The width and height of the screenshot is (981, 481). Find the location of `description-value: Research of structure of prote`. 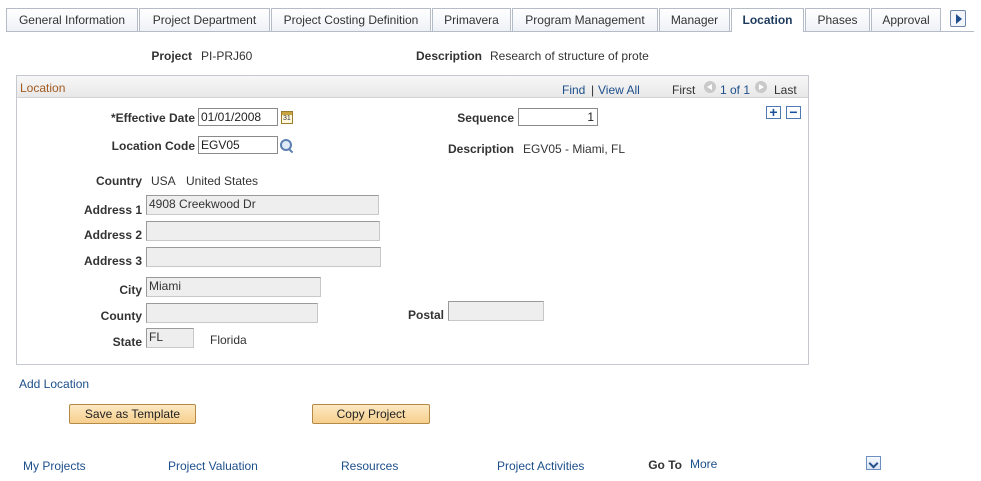

description-value: Research of structure of prote is located at coordinates (569, 56).